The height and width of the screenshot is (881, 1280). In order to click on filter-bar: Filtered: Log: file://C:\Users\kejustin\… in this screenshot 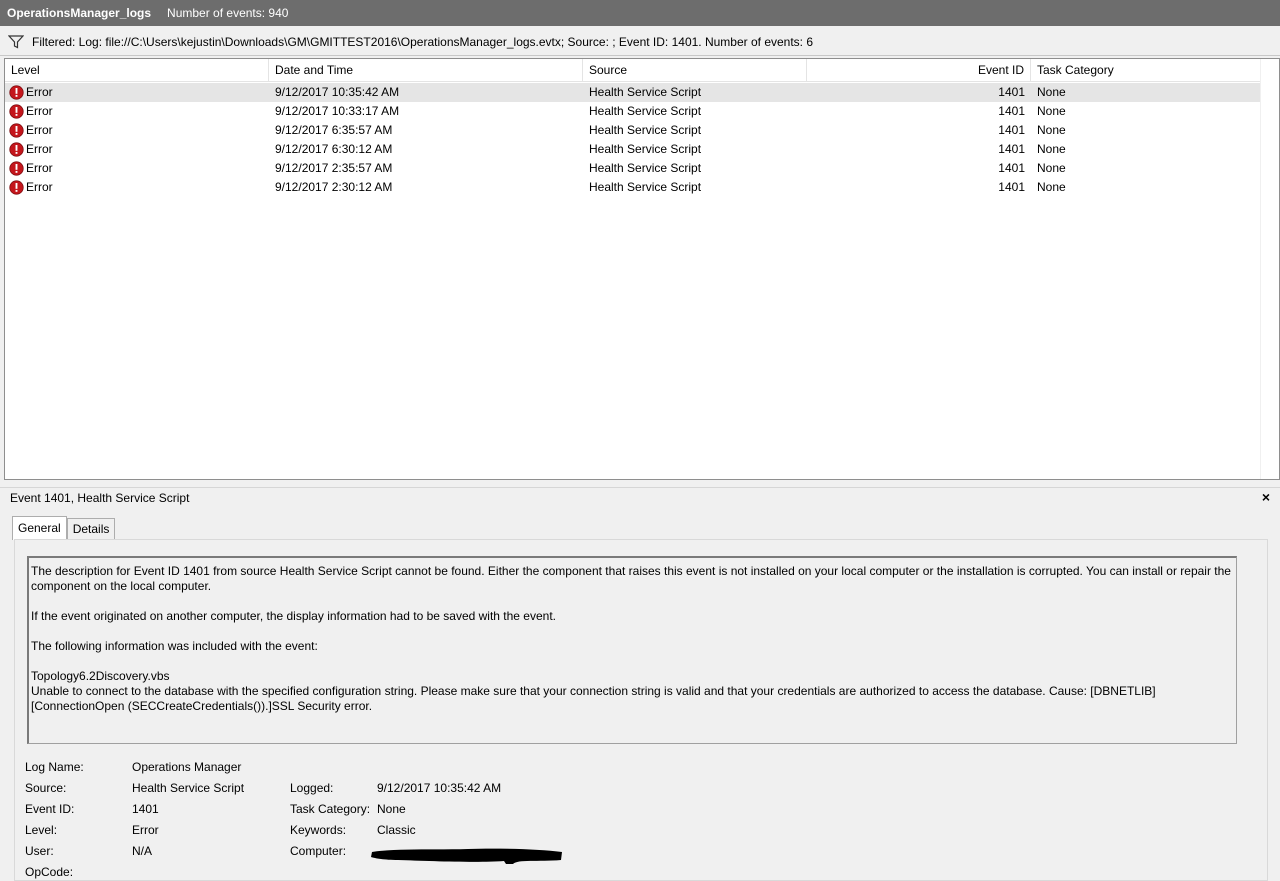, I will do `click(640, 42)`.